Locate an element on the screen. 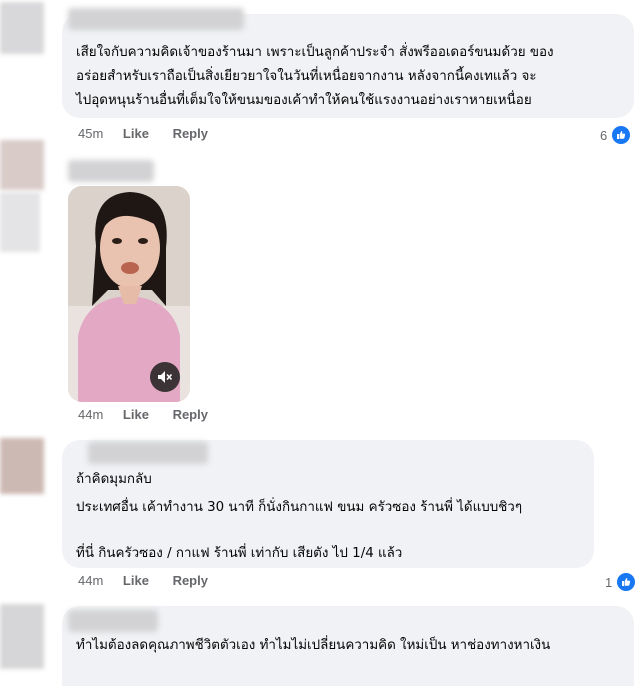 The image size is (639, 686). reaction-count: 1 is located at coordinates (621, 582).